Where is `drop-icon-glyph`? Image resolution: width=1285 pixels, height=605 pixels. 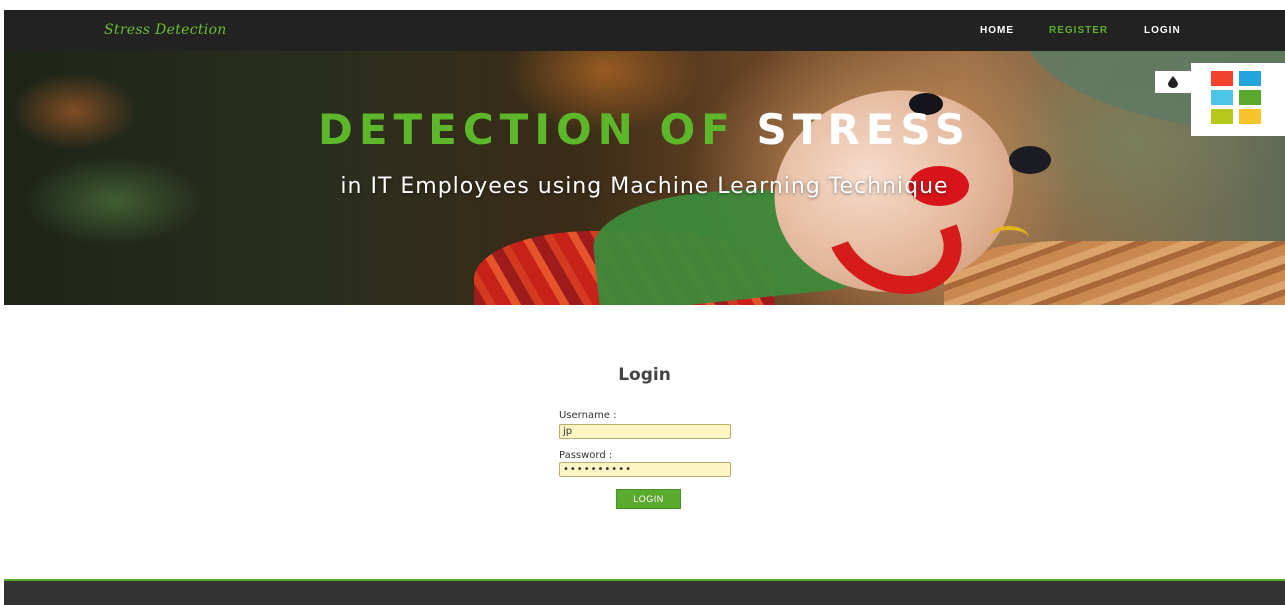
drop-icon-glyph is located at coordinates (1173, 82).